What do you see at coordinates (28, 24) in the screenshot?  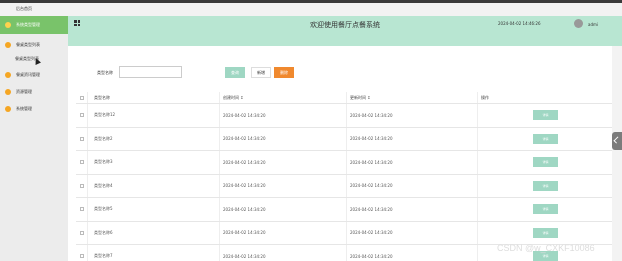 I see `sidebar-item-label: 系统类型管理` at bounding box center [28, 24].